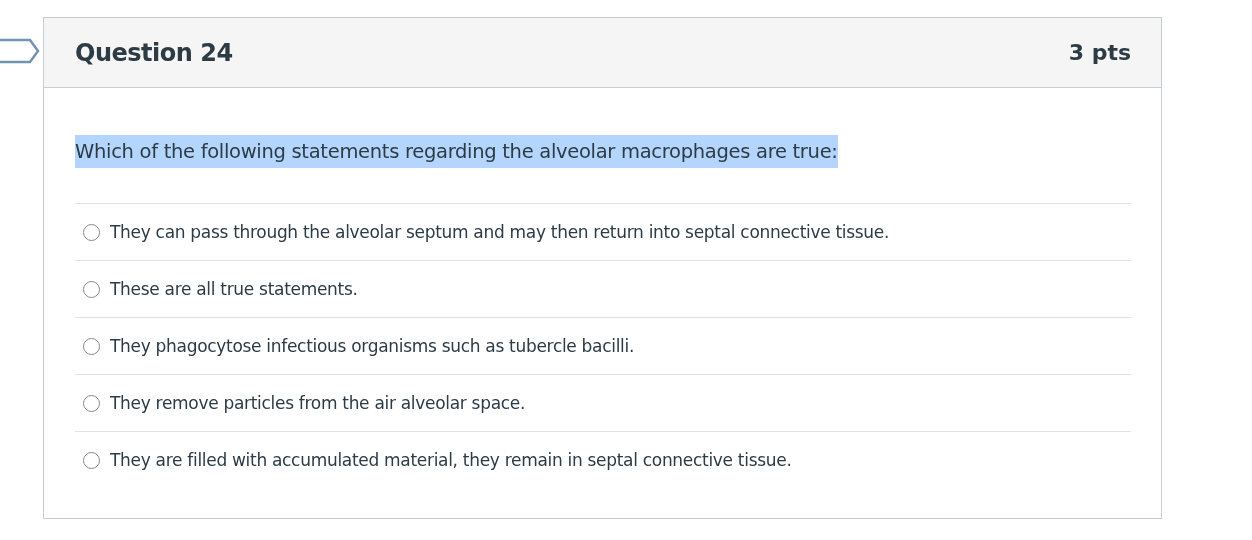  What do you see at coordinates (21, 51) in the screenshot?
I see `flag-icon` at bounding box center [21, 51].